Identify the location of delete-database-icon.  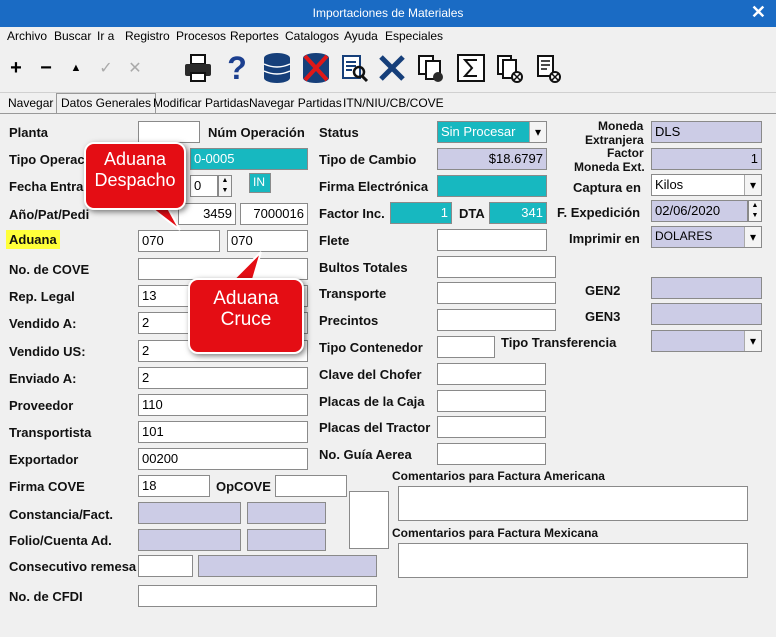
(316, 68).